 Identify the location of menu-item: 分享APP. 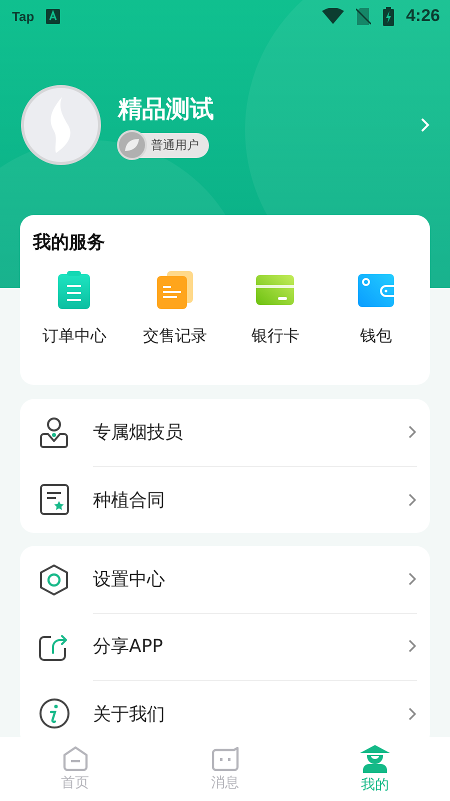
(250, 646).